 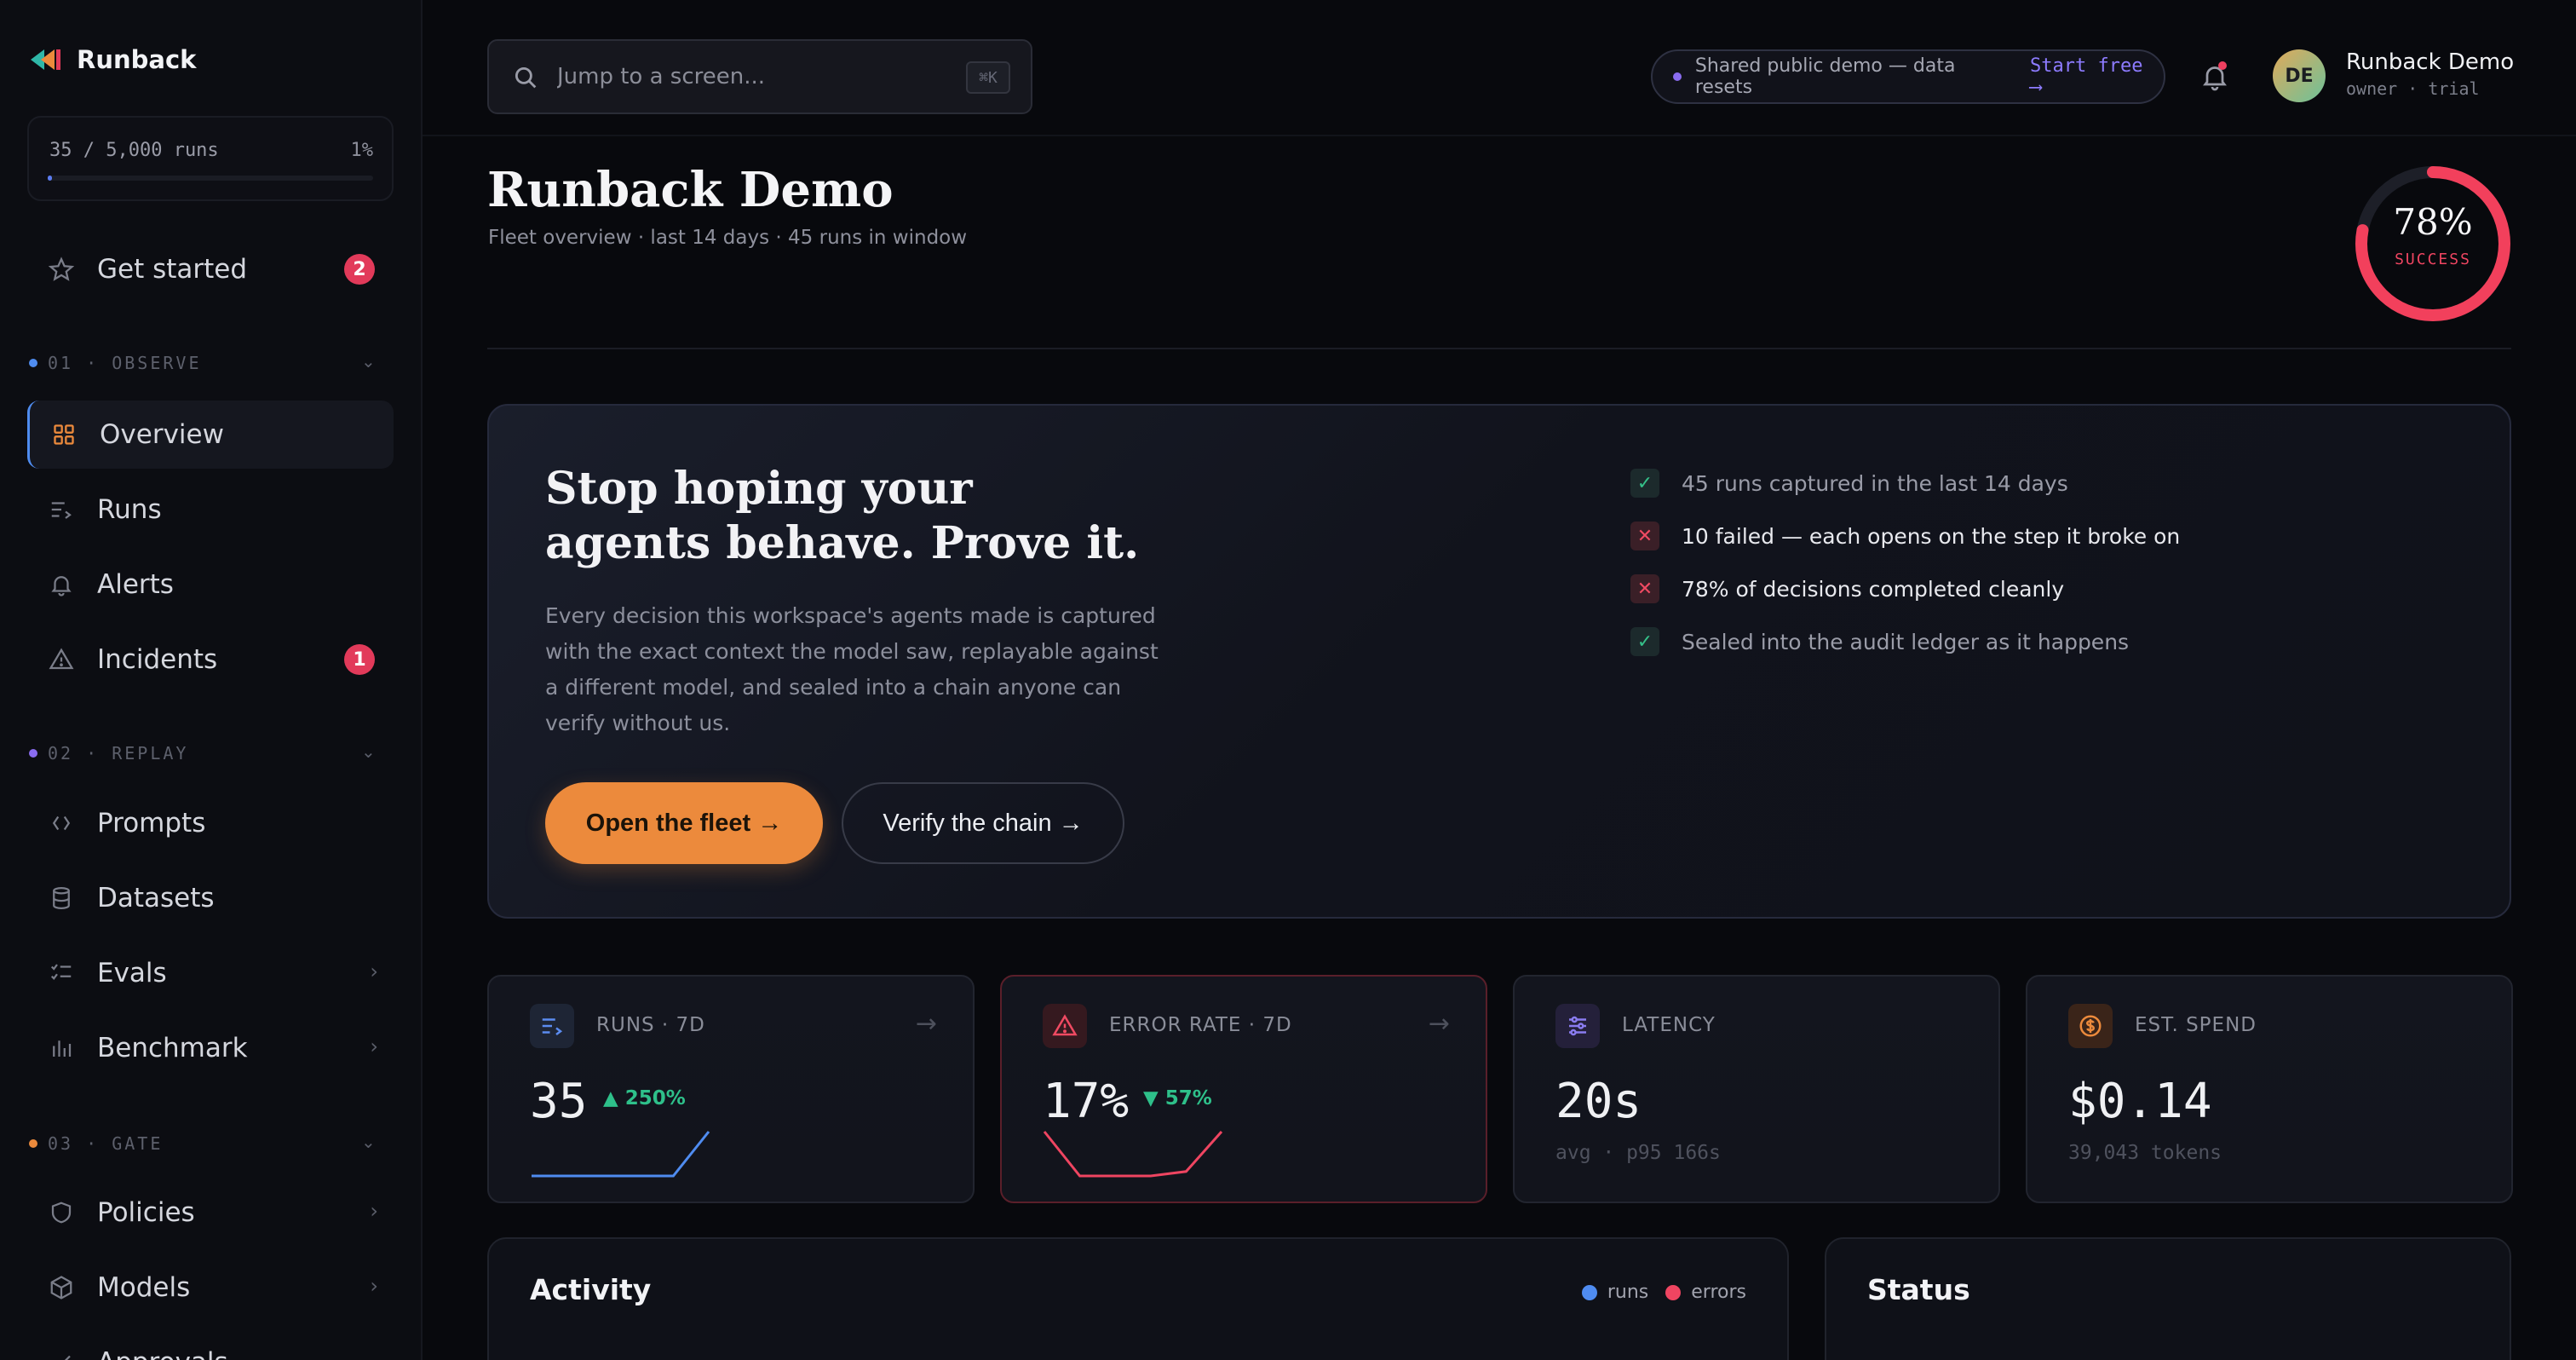 What do you see at coordinates (61, 823) in the screenshot?
I see `code-brackets-icon` at bounding box center [61, 823].